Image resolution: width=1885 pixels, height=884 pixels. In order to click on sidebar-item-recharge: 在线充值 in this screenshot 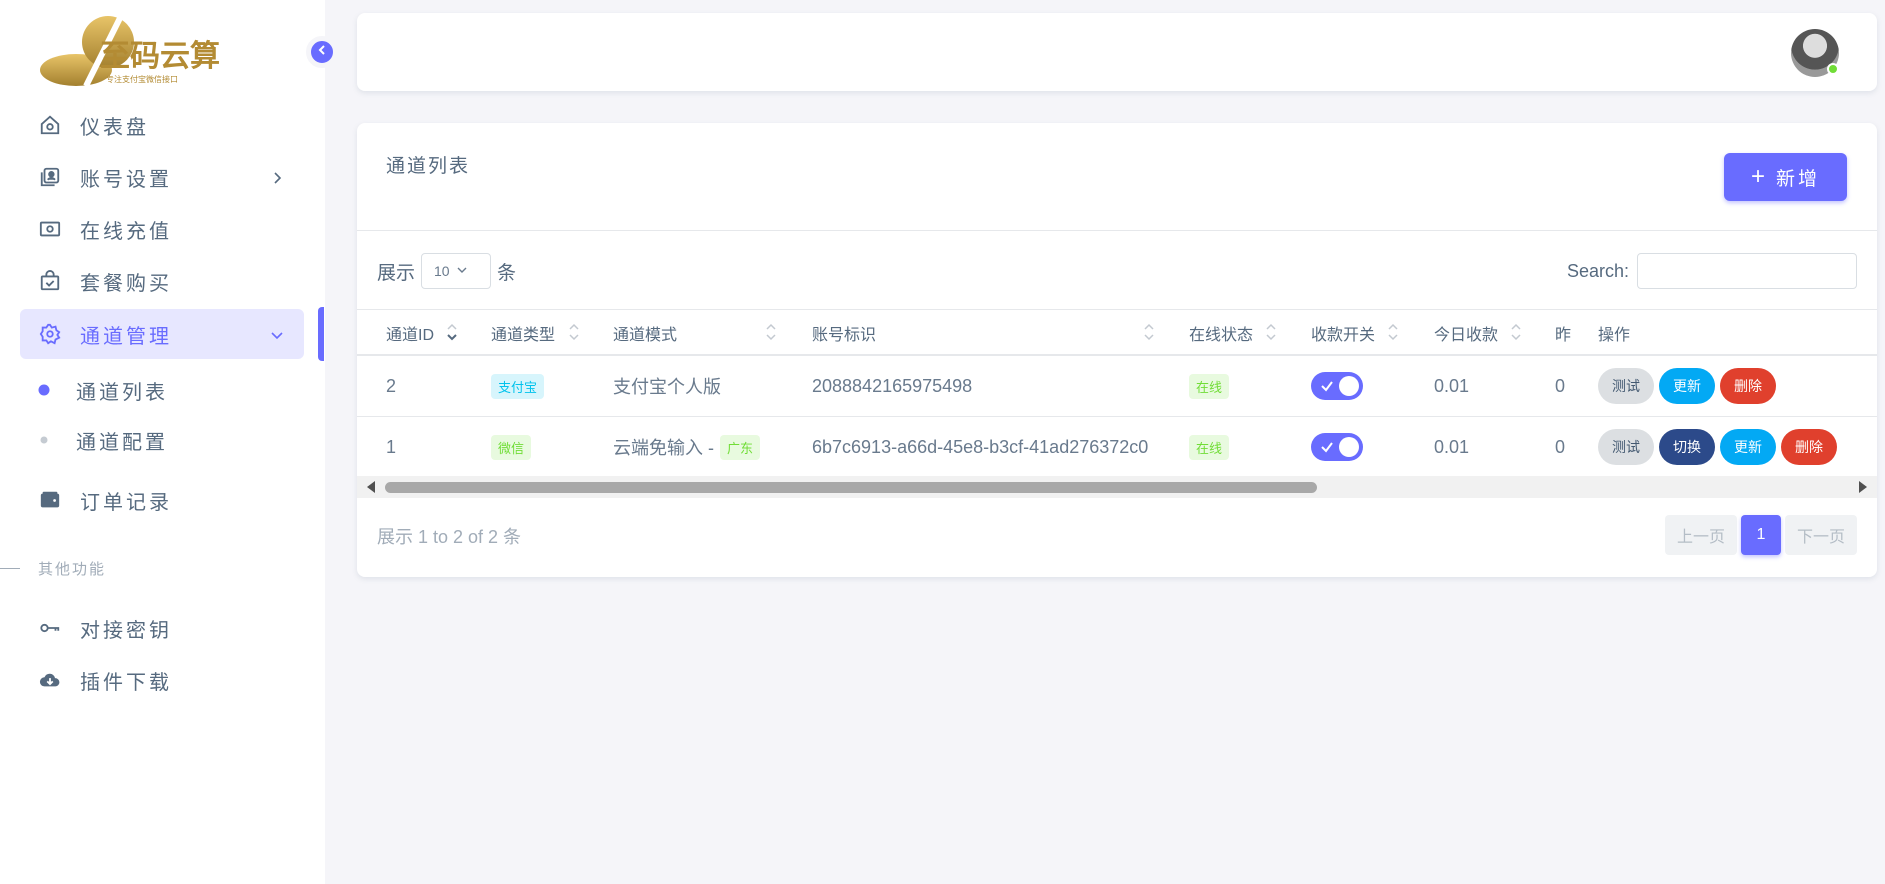, I will do `click(162, 229)`.